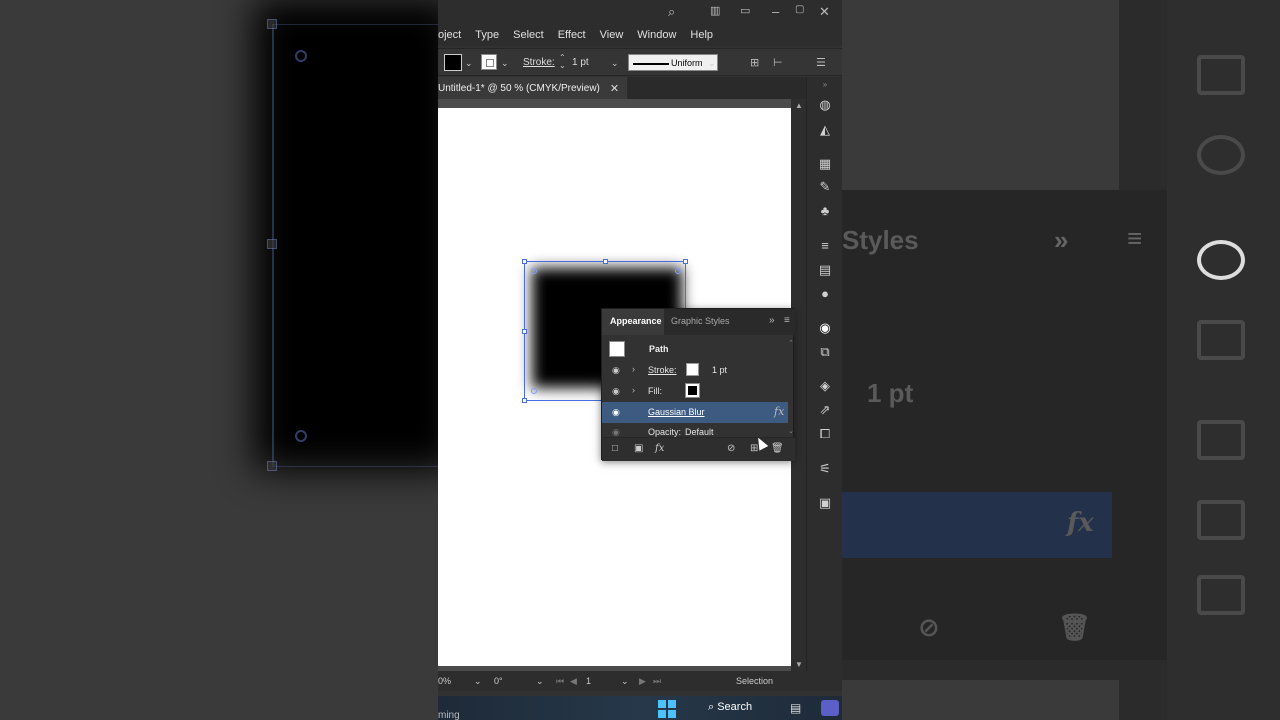  What do you see at coordinates (825, 270) in the screenshot?
I see `gradient-icon: ▤` at bounding box center [825, 270].